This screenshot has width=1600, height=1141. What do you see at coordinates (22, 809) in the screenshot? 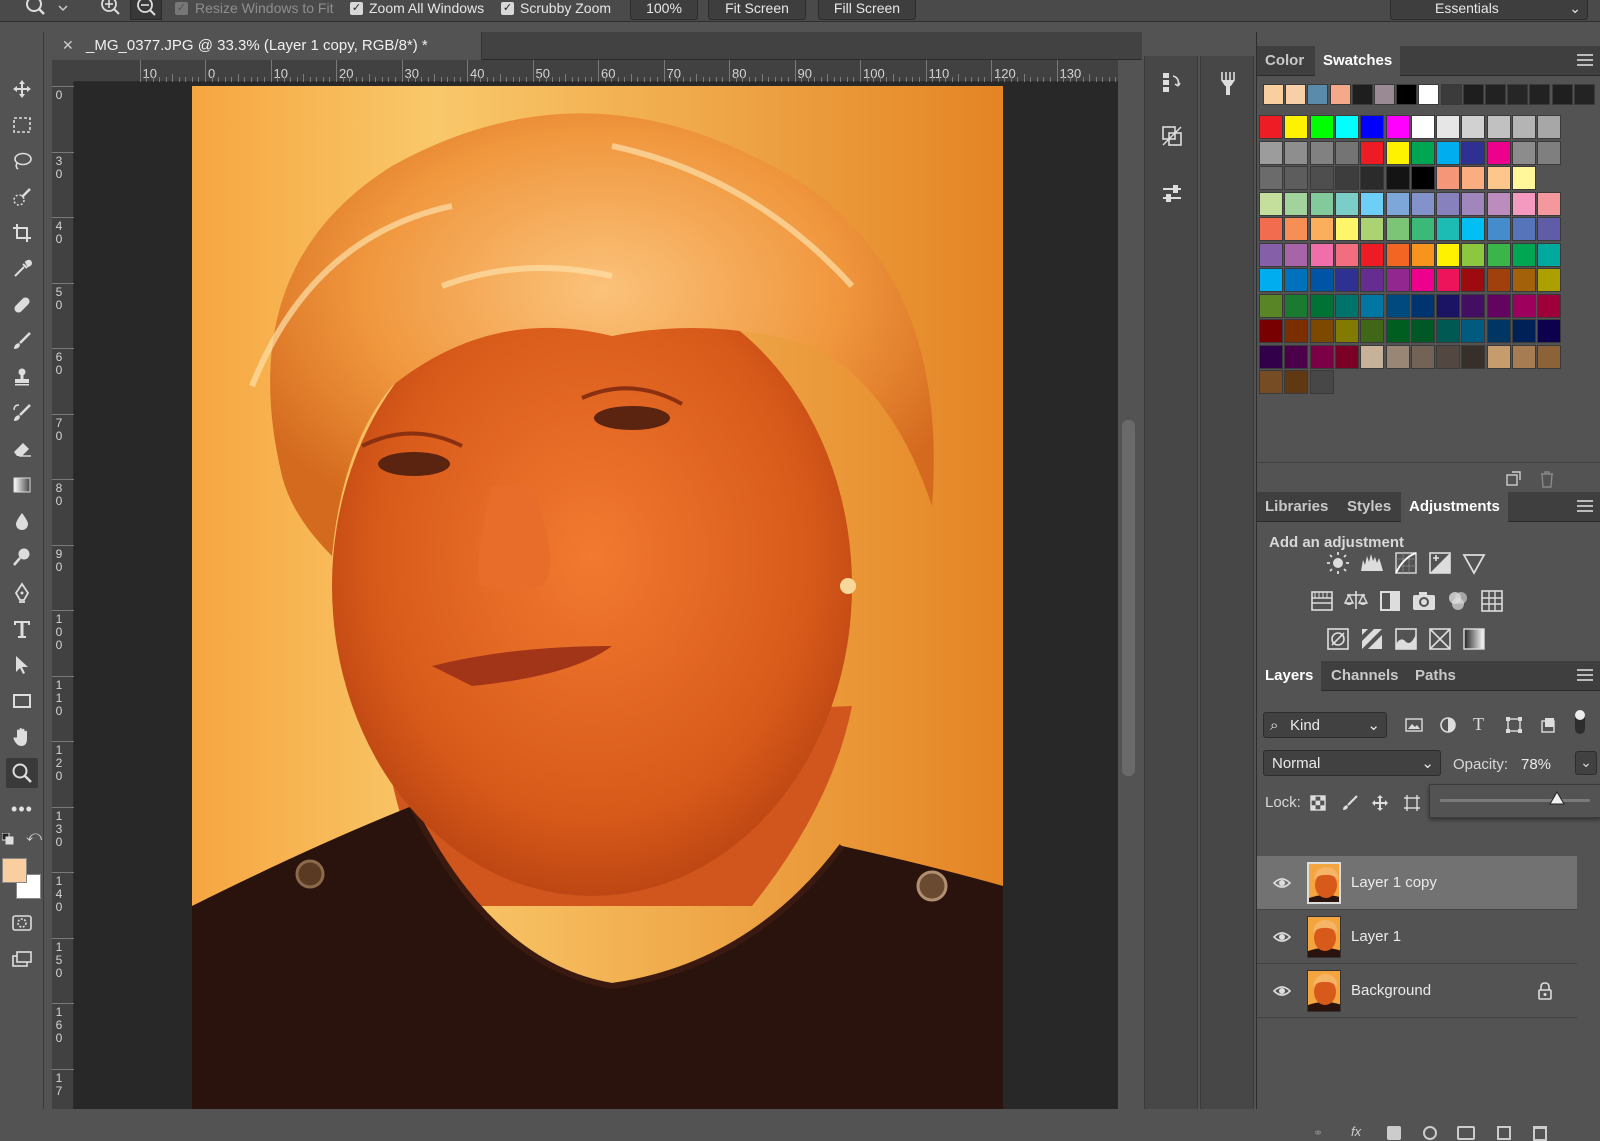
I see `edit-toolbar-button: •••` at bounding box center [22, 809].